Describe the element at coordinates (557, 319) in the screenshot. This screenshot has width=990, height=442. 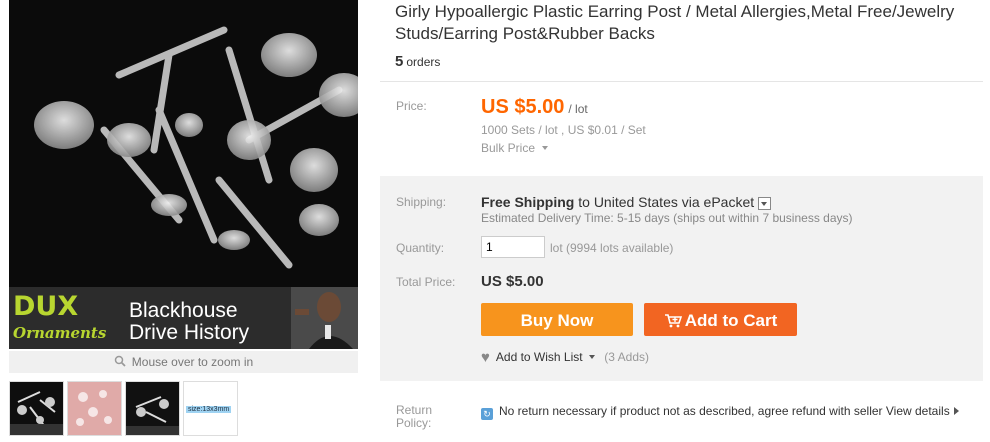
I see `buy-now-button: Buy Now` at that location.